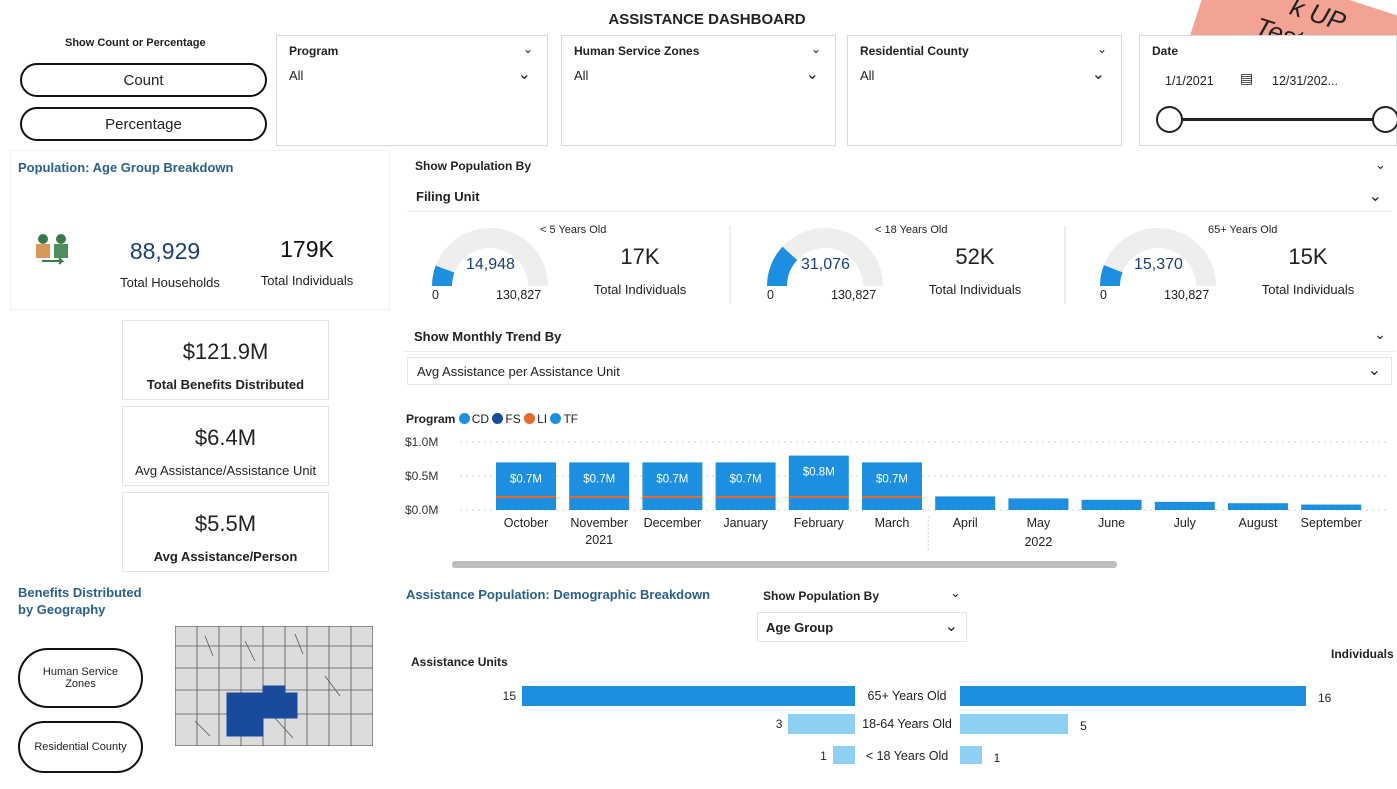  What do you see at coordinates (819, 523) in the screenshot?
I see `x-tick-label: February` at bounding box center [819, 523].